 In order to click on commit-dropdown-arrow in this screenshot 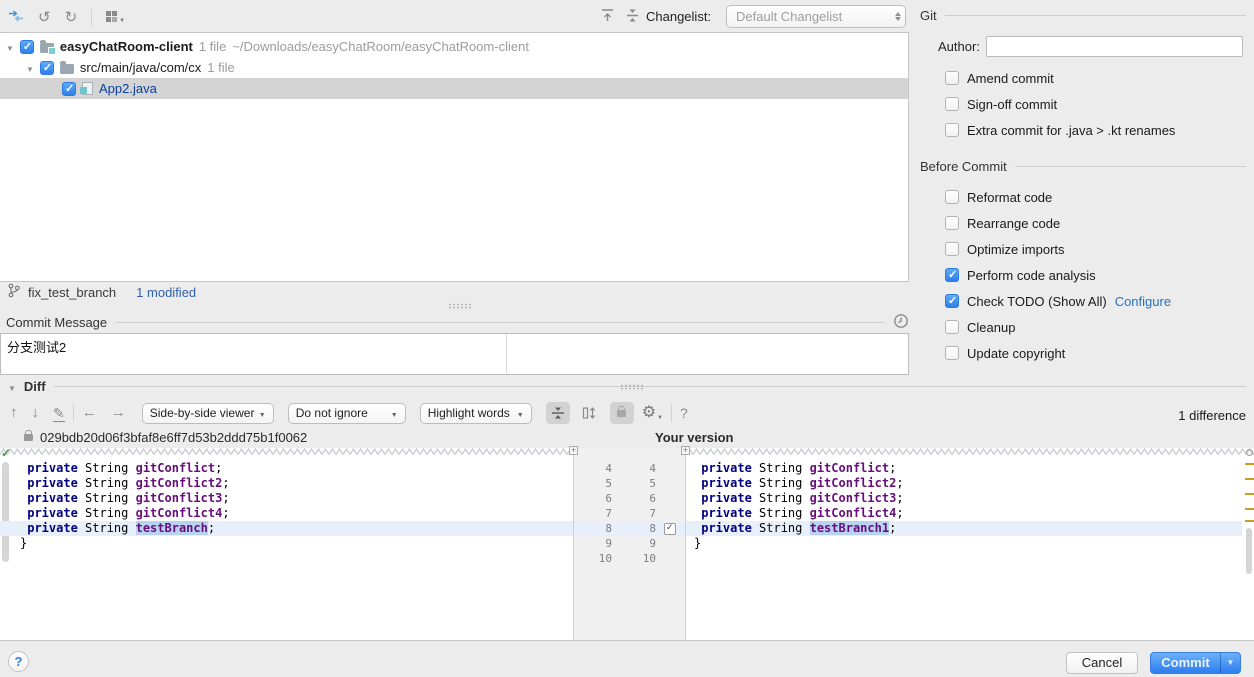, I will do `click(1230, 663)`.